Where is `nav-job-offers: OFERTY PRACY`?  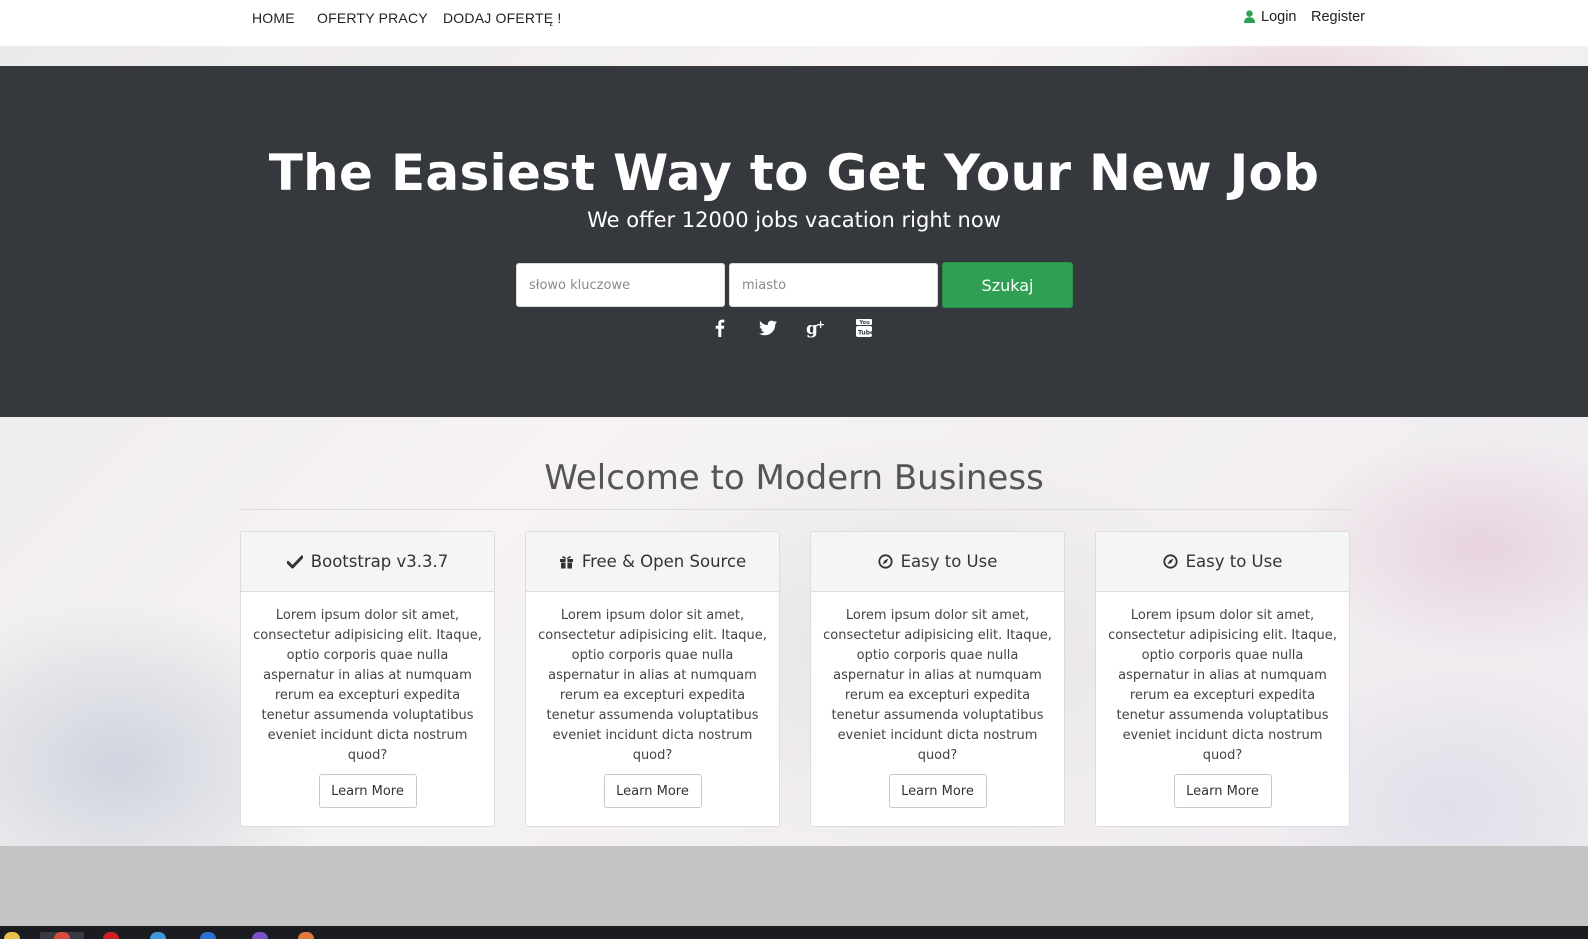 nav-job-offers: OFERTY PRACY is located at coordinates (372, 18).